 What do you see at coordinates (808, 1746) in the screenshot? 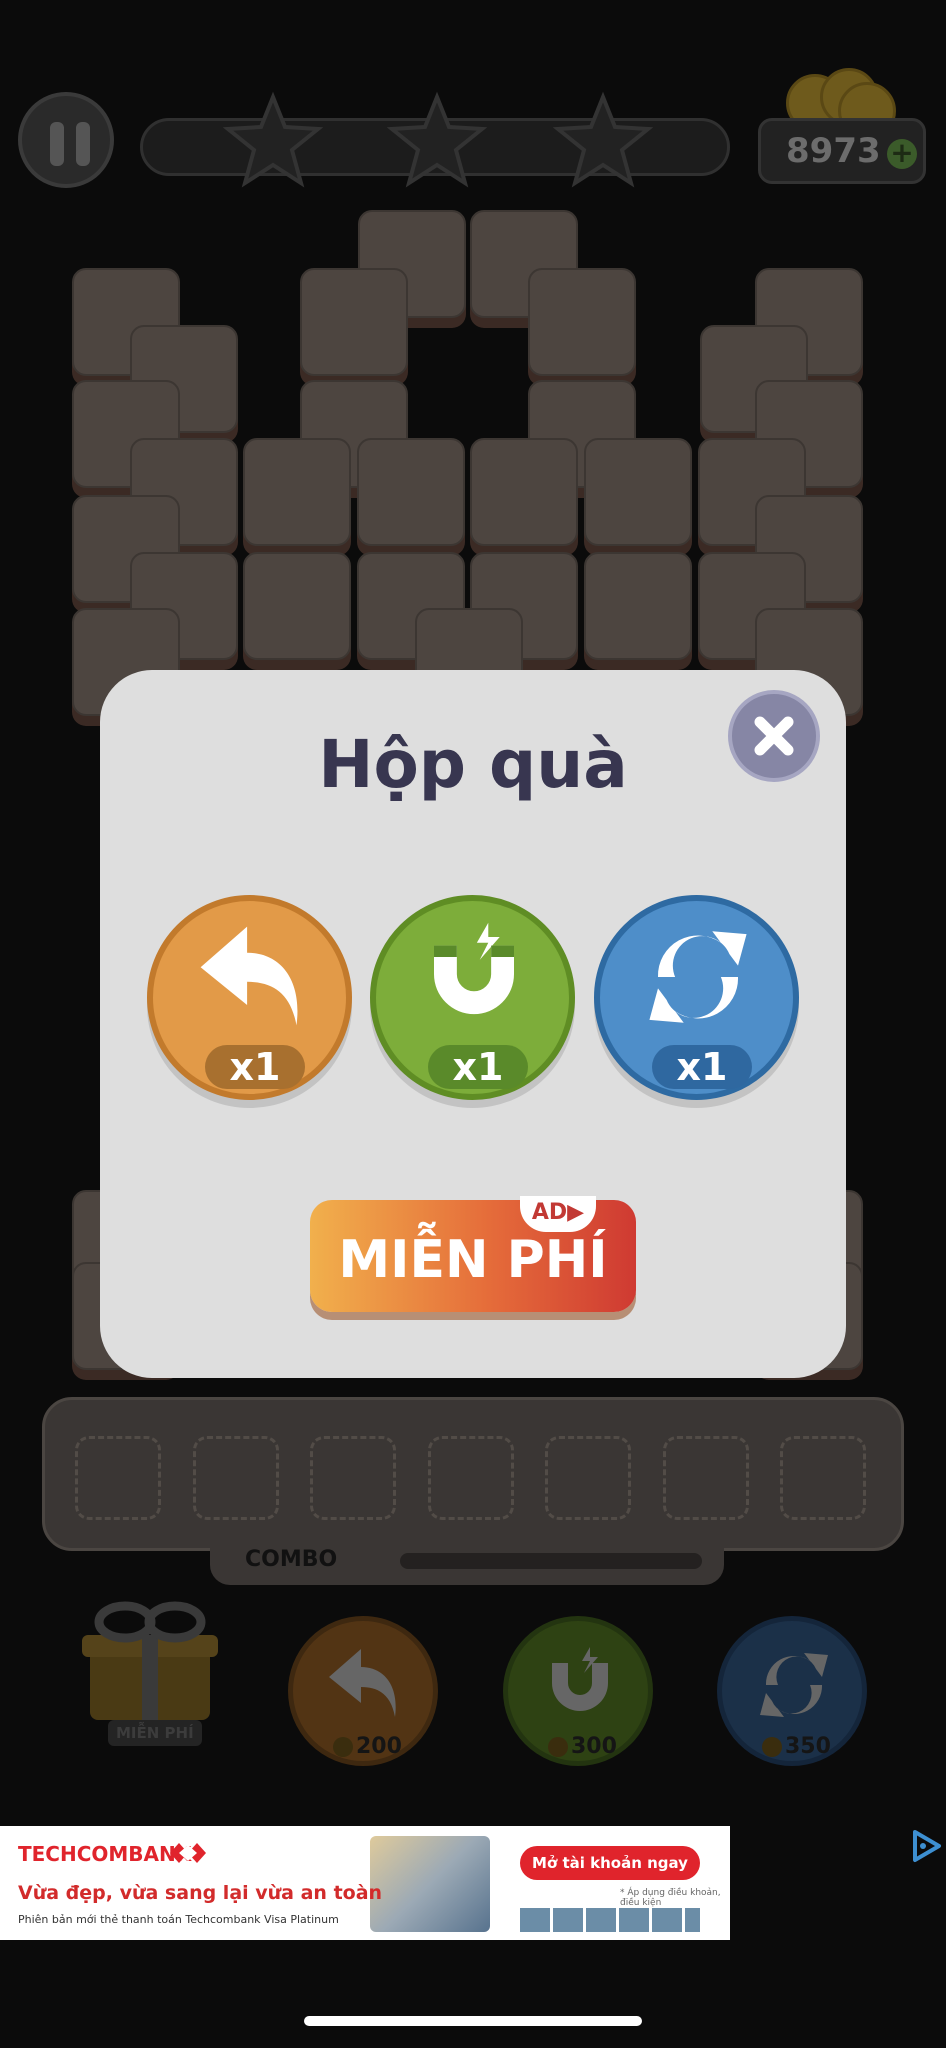
I see `shuffle-price: 350` at bounding box center [808, 1746].